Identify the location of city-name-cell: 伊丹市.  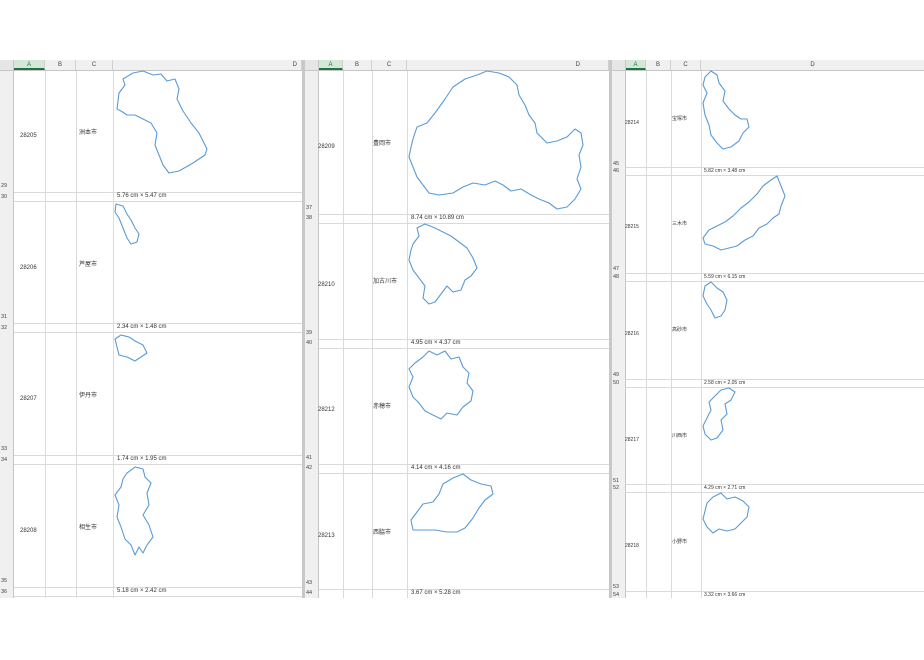
(88, 394).